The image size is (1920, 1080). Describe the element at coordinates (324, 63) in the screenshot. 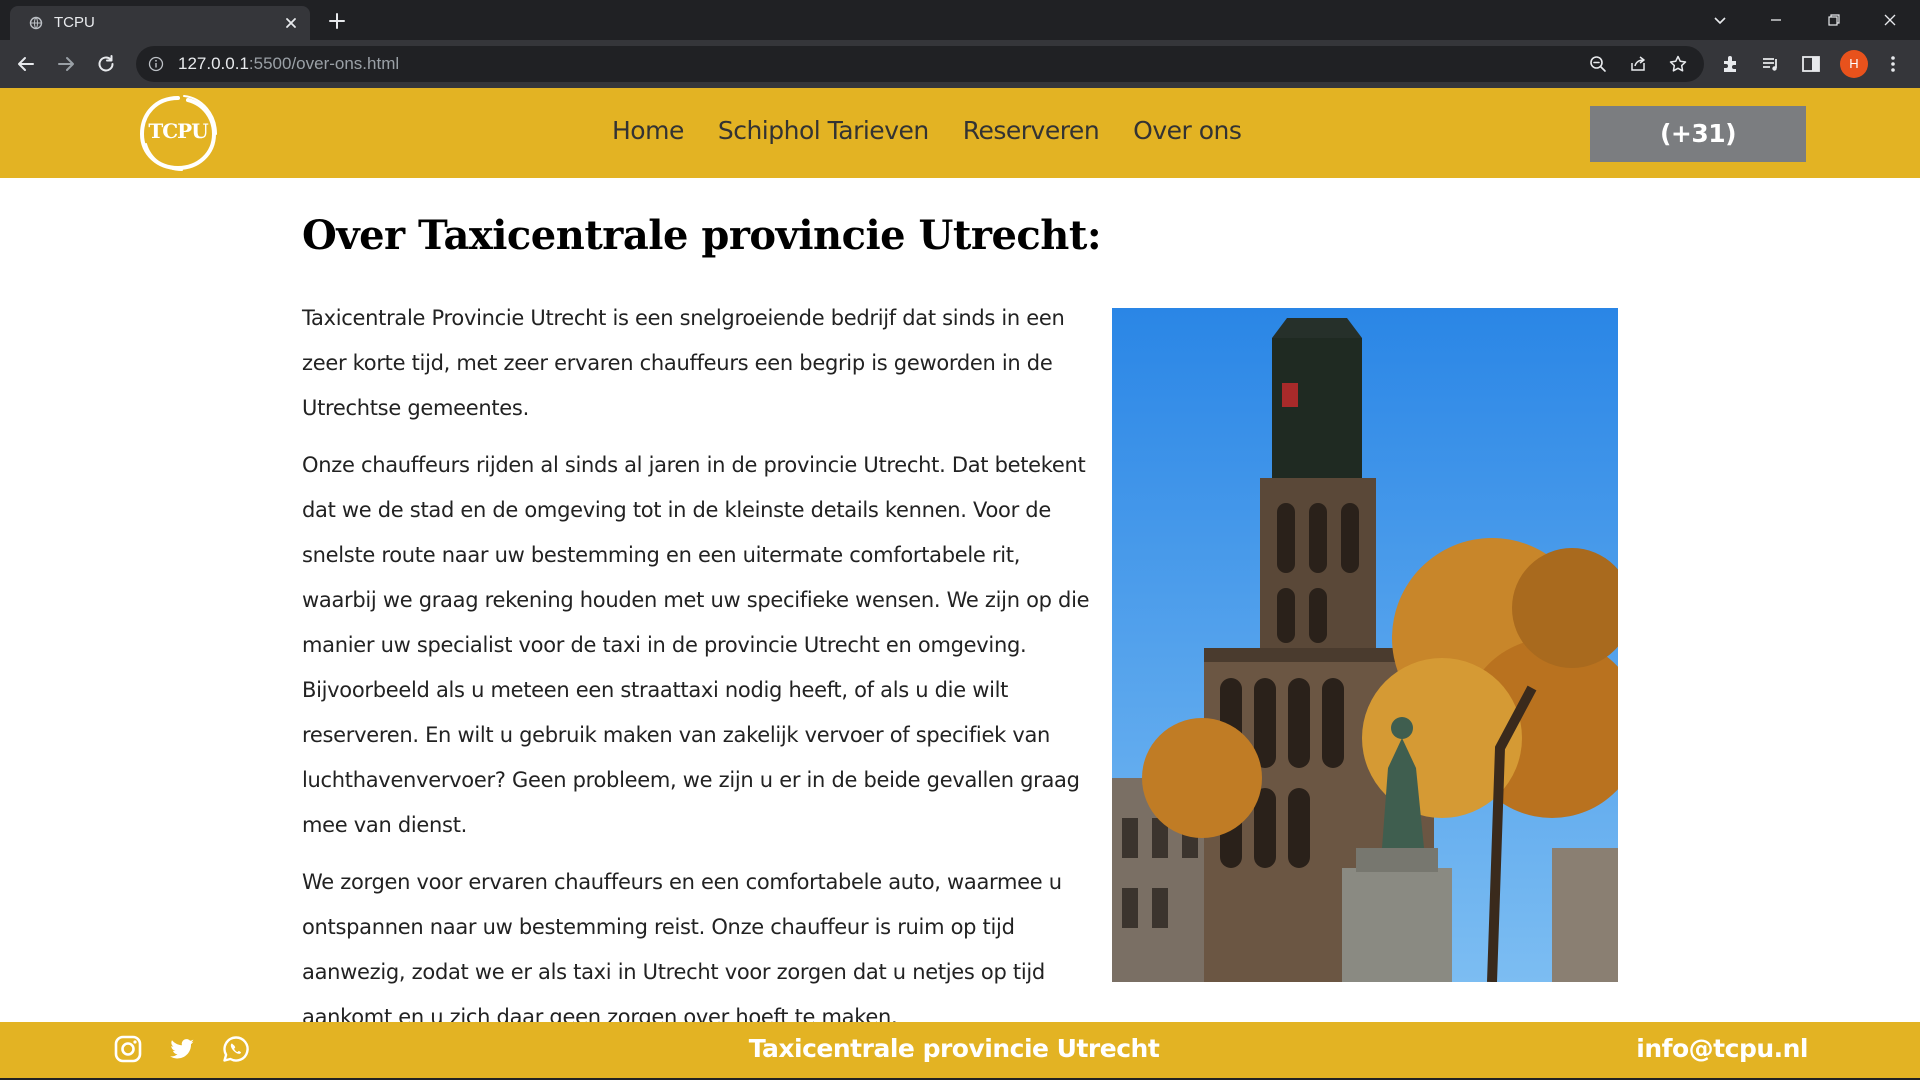

I see `url-path: :5500/over-ons.html` at that location.